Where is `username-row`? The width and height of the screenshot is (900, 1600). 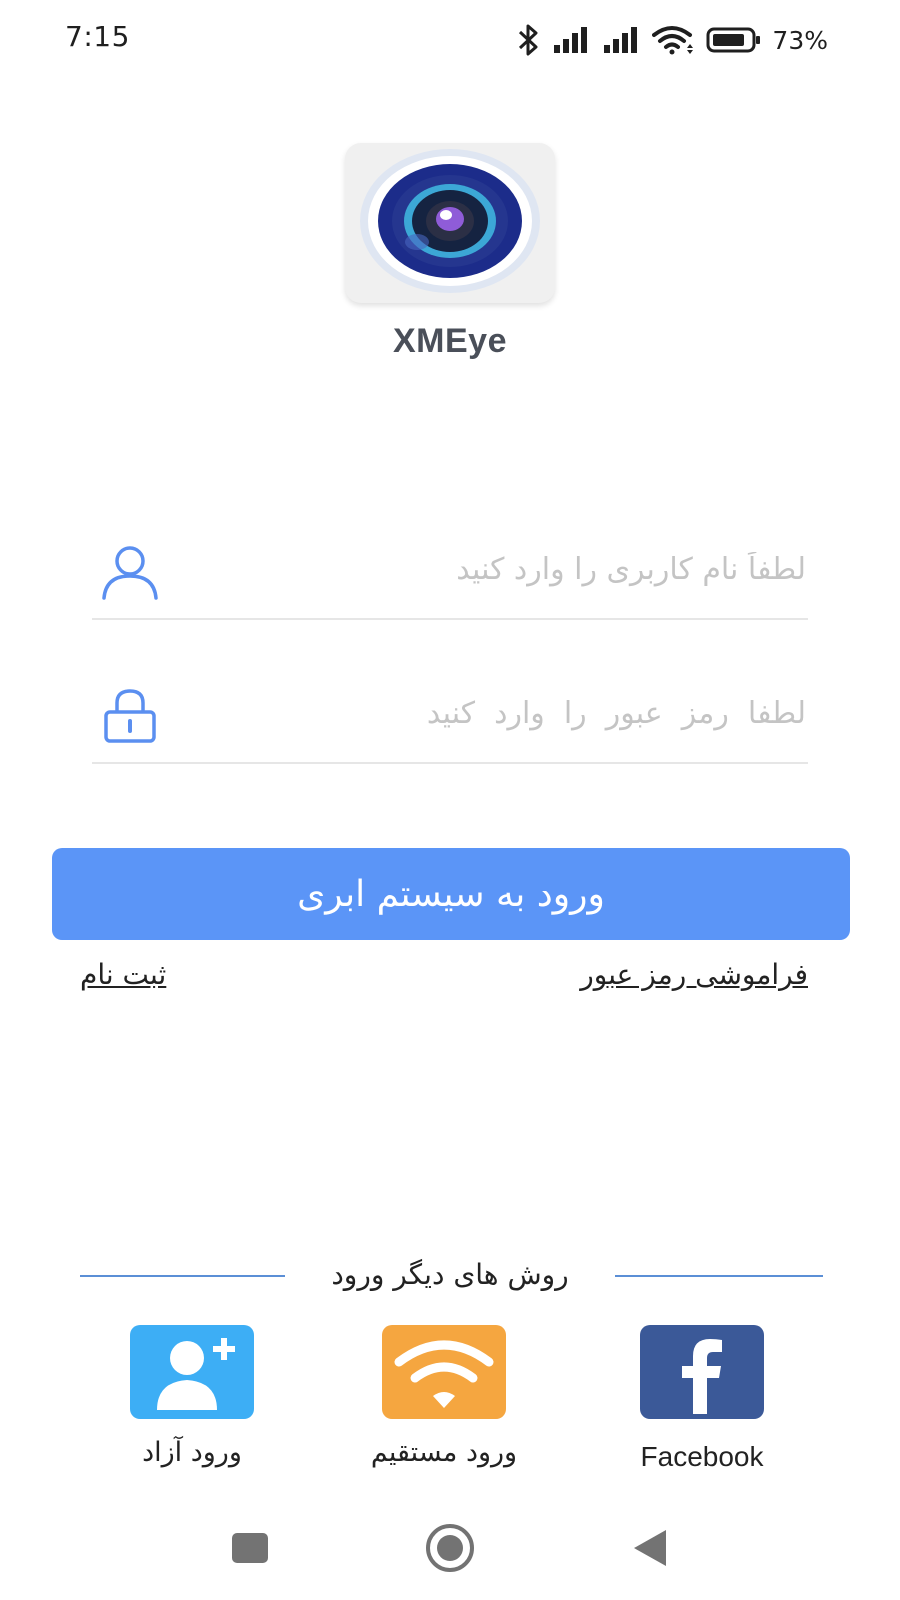
username-row is located at coordinates (450, 571).